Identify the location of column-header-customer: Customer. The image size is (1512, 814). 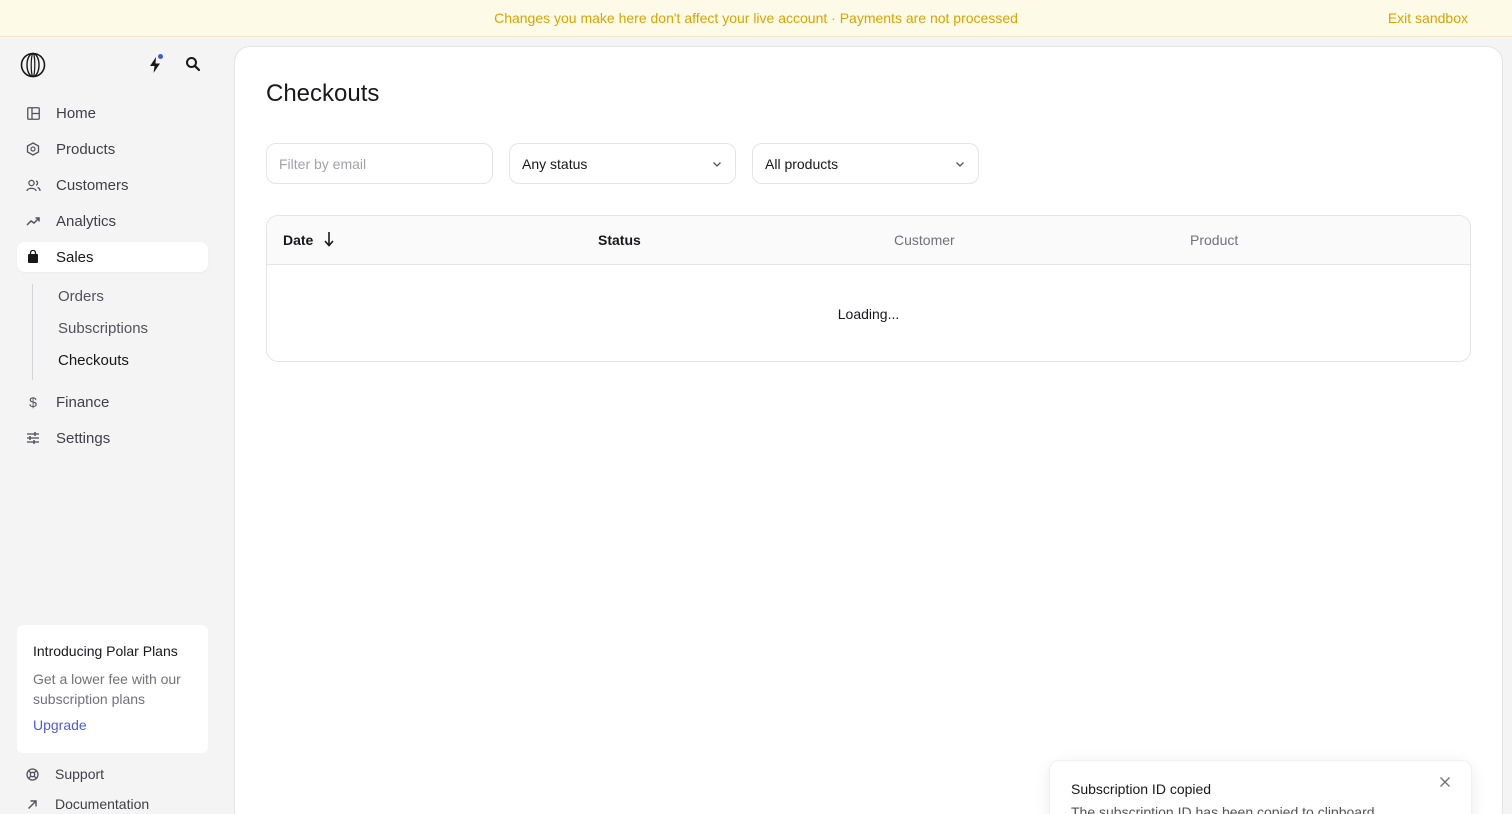
(924, 240).